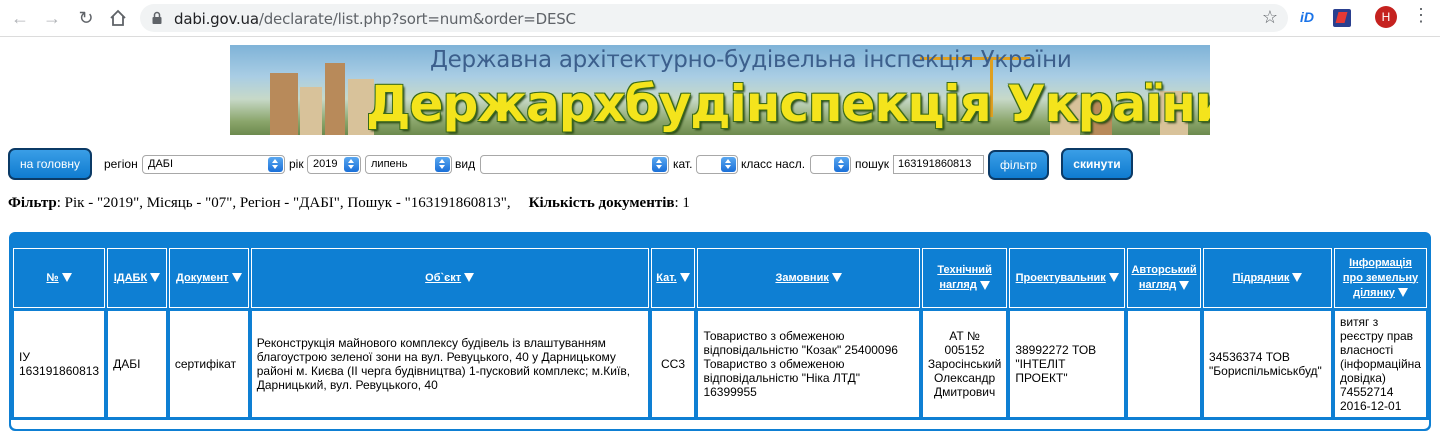 The image size is (1440, 437). I want to click on type-label: вид, so click(465, 164).